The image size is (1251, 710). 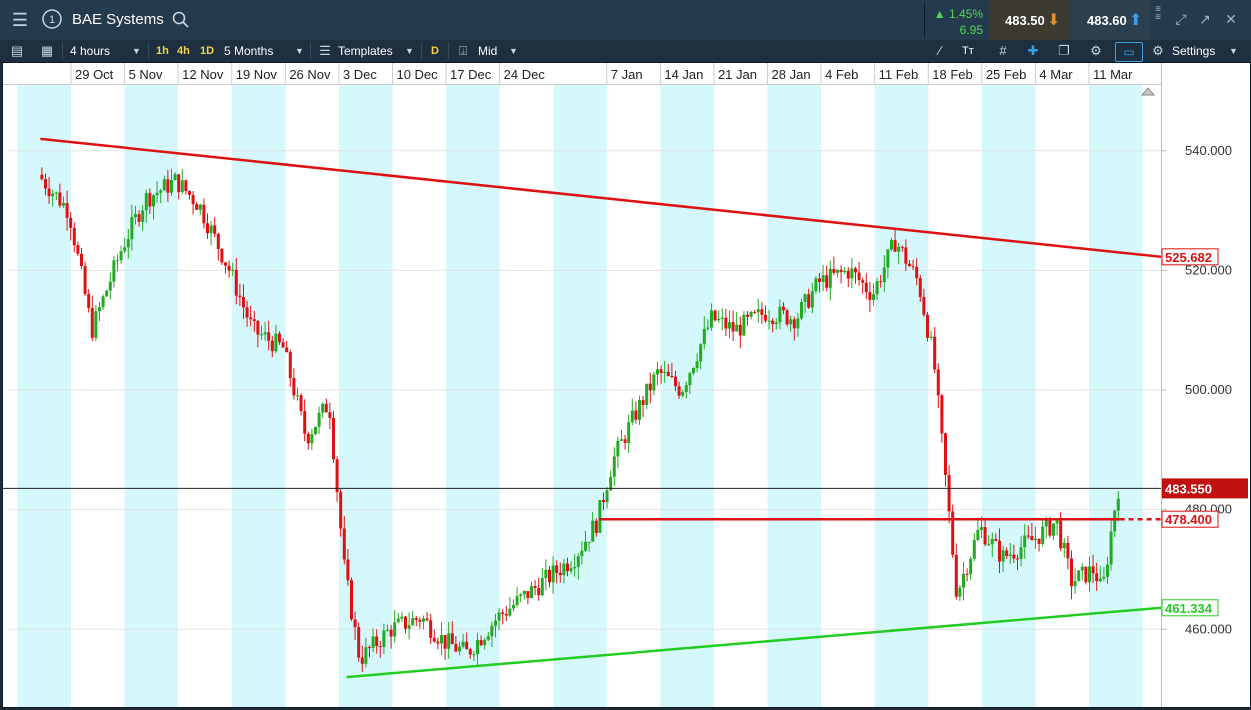 I want to click on popout-icon: ↗, so click(x=1205, y=19).